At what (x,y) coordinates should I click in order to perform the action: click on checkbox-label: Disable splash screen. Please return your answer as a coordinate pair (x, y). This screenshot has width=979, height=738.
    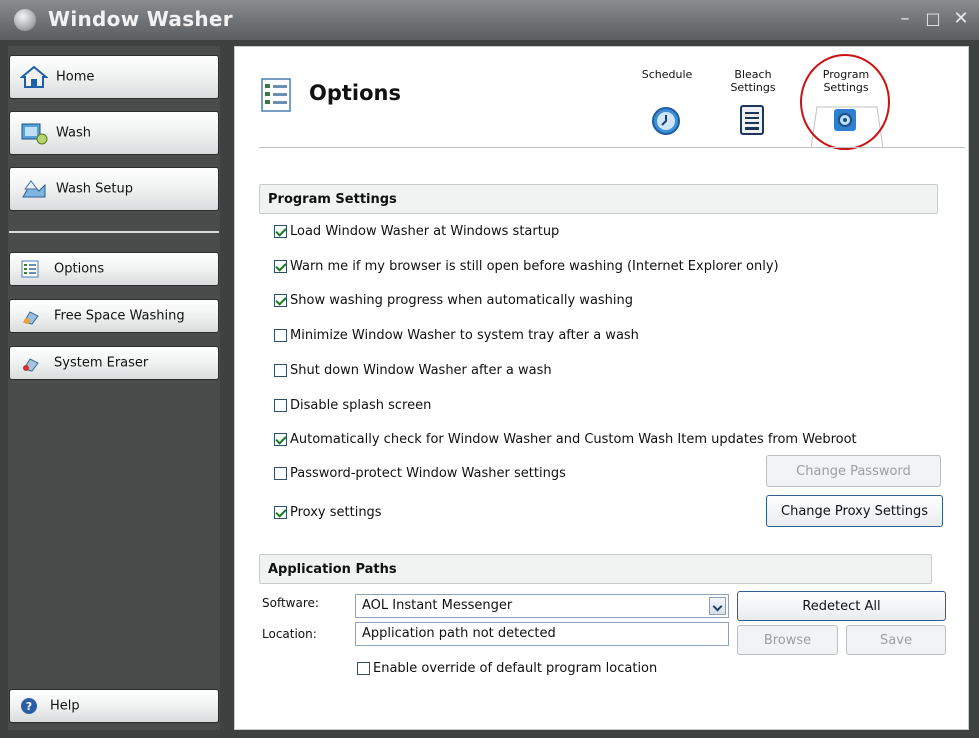
    Looking at the image, I should click on (361, 405).